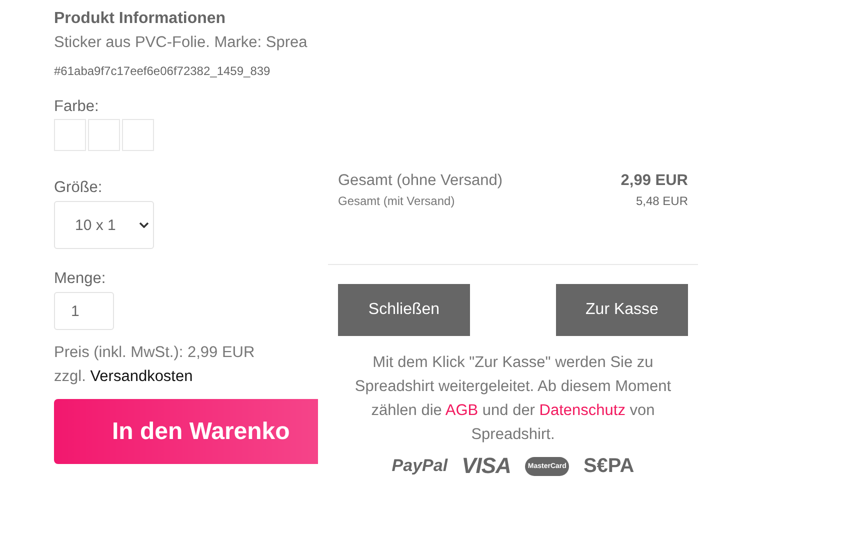 This screenshot has width=853, height=542. What do you see at coordinates (141, 376) in the screenshot?
I see `shipping-link: Versandkosten` at bounding box center [141, 376].